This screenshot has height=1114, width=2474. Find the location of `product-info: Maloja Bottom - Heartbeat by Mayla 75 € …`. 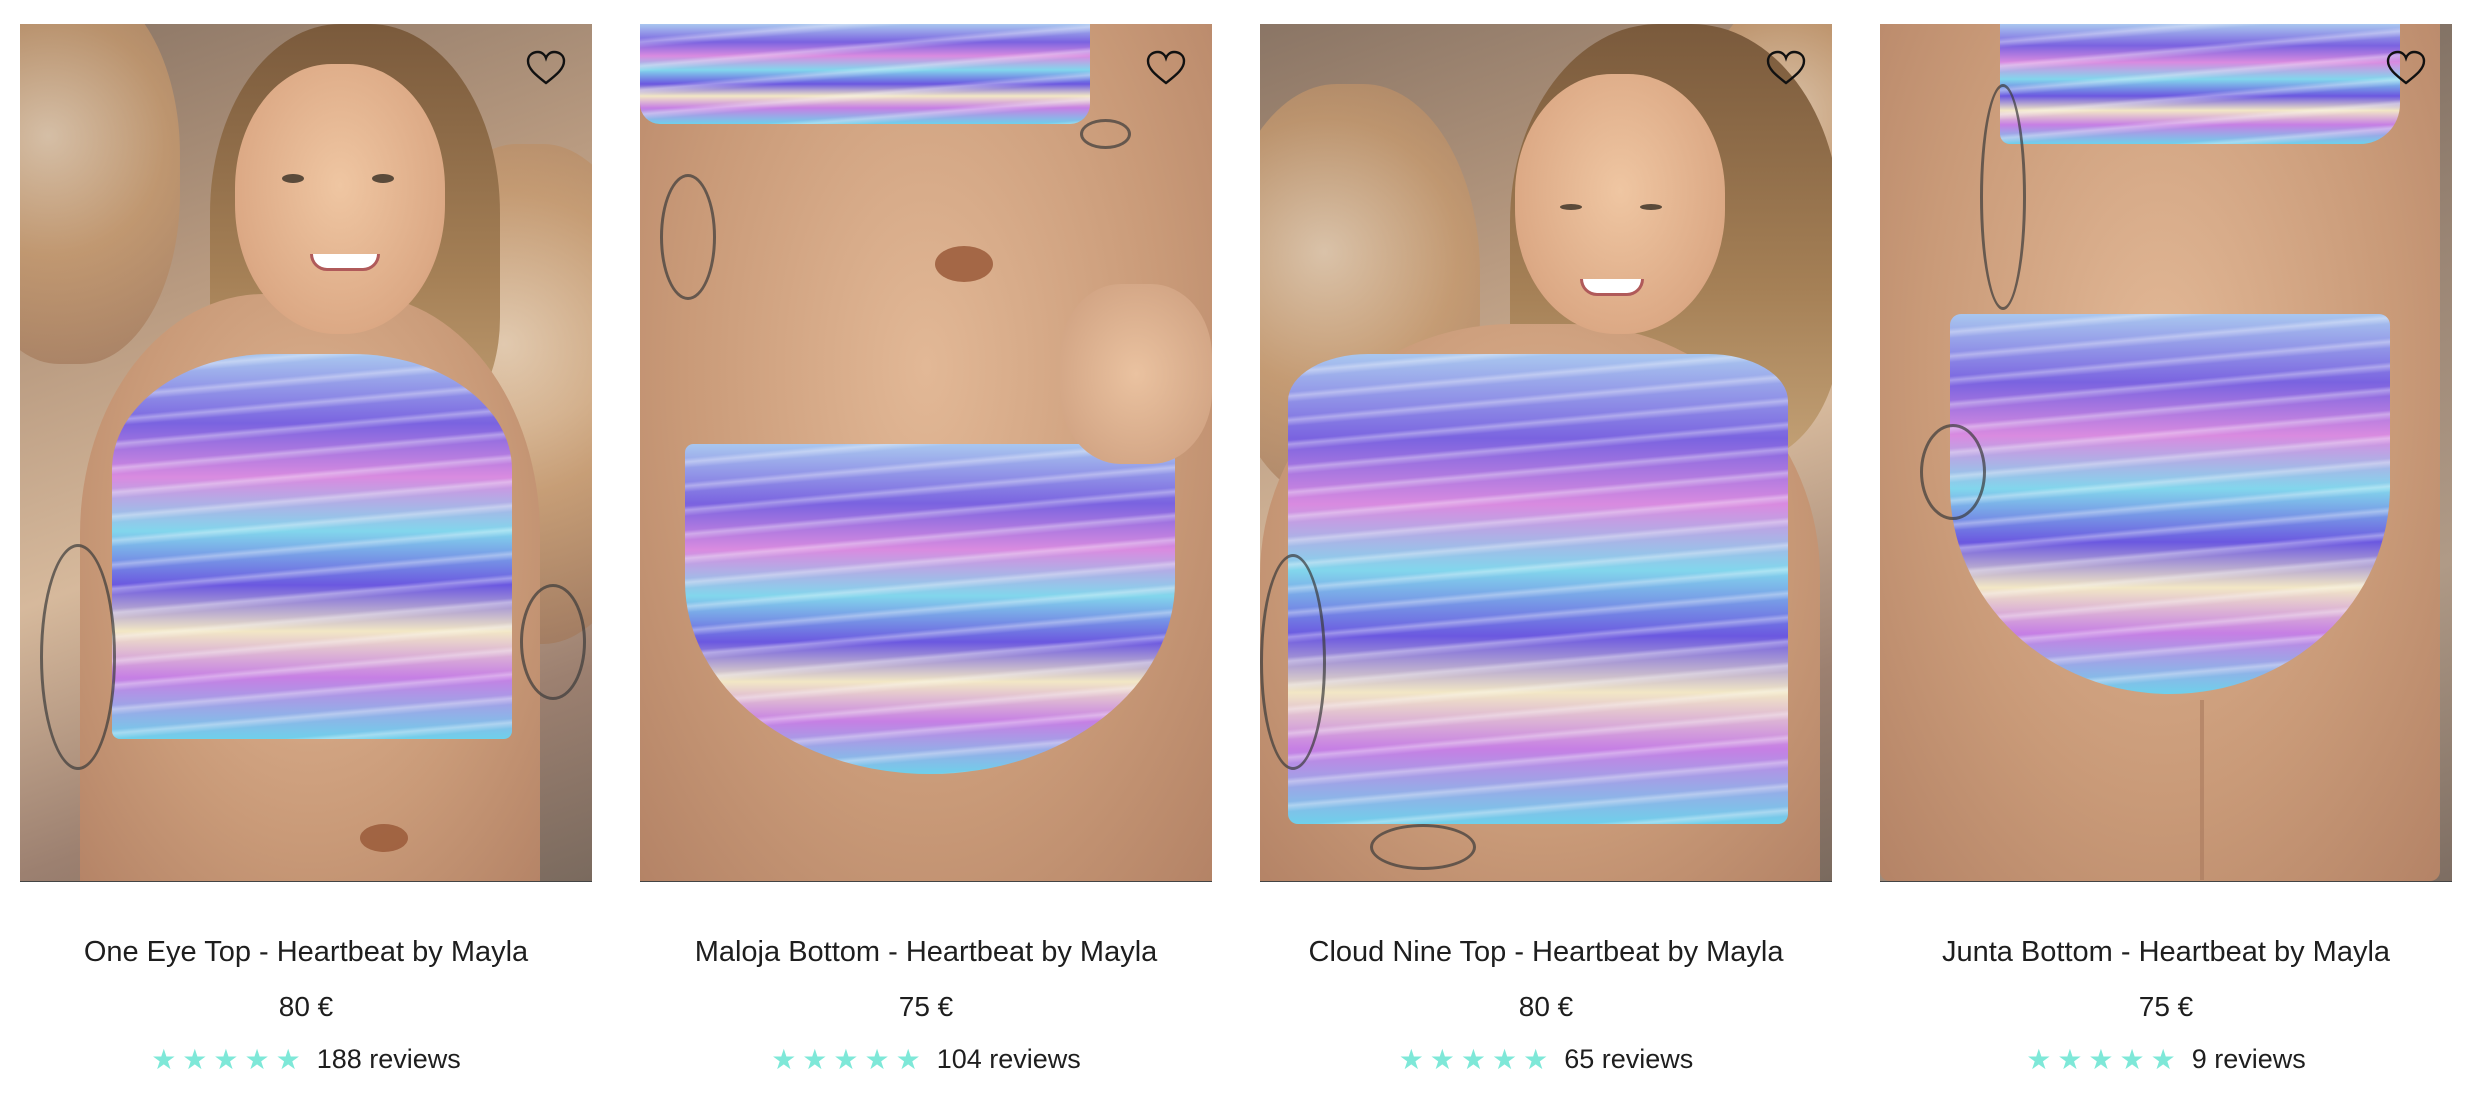

product-info: Maloja Bottom - Heartbeat by Mayla 75 € … is located at coordinates (926, 978).